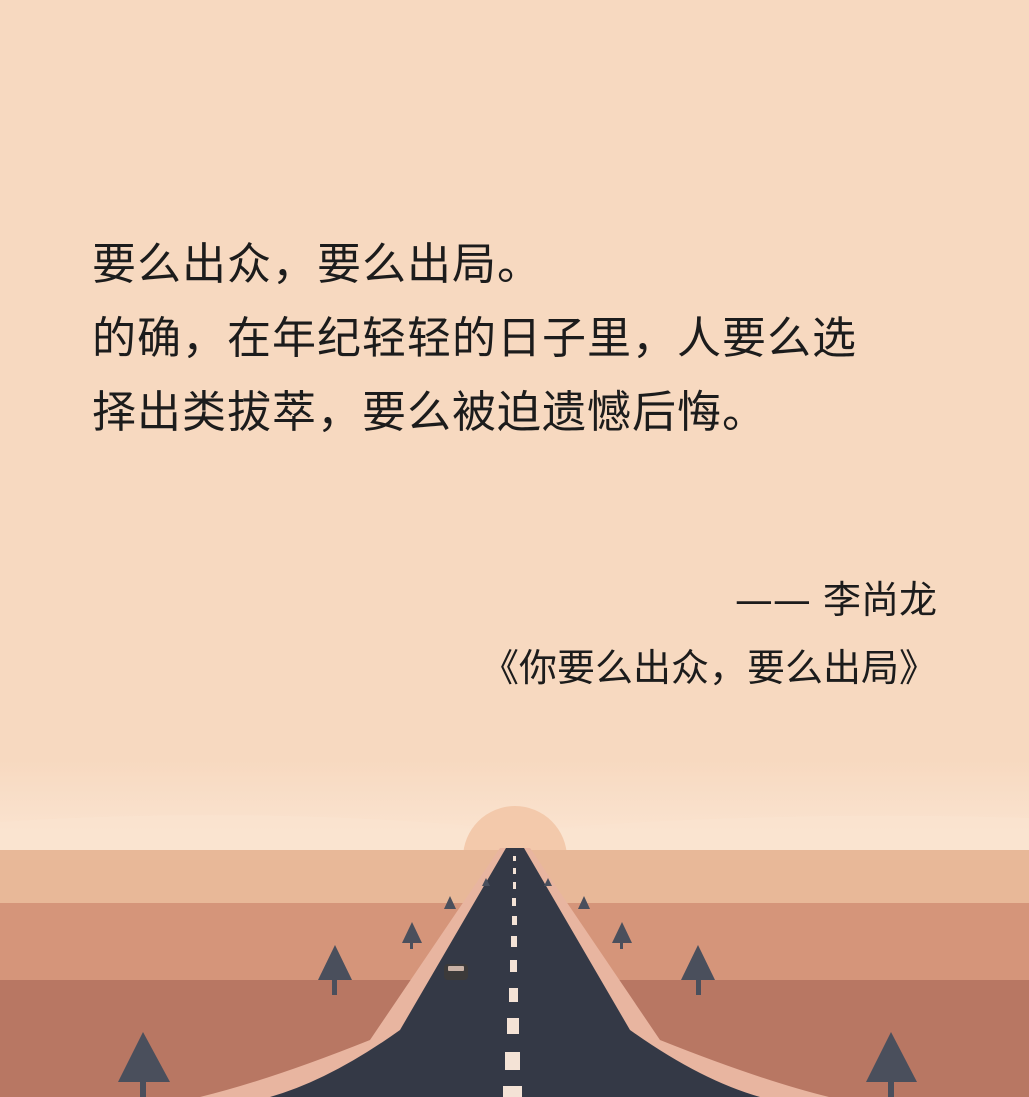 The width and height of the screenshot is (1029, 1097). Describe the element at coordinates (317, 264) in the screenshot. I see `quote-line-1: 要么出众，要么出局。` at that location.